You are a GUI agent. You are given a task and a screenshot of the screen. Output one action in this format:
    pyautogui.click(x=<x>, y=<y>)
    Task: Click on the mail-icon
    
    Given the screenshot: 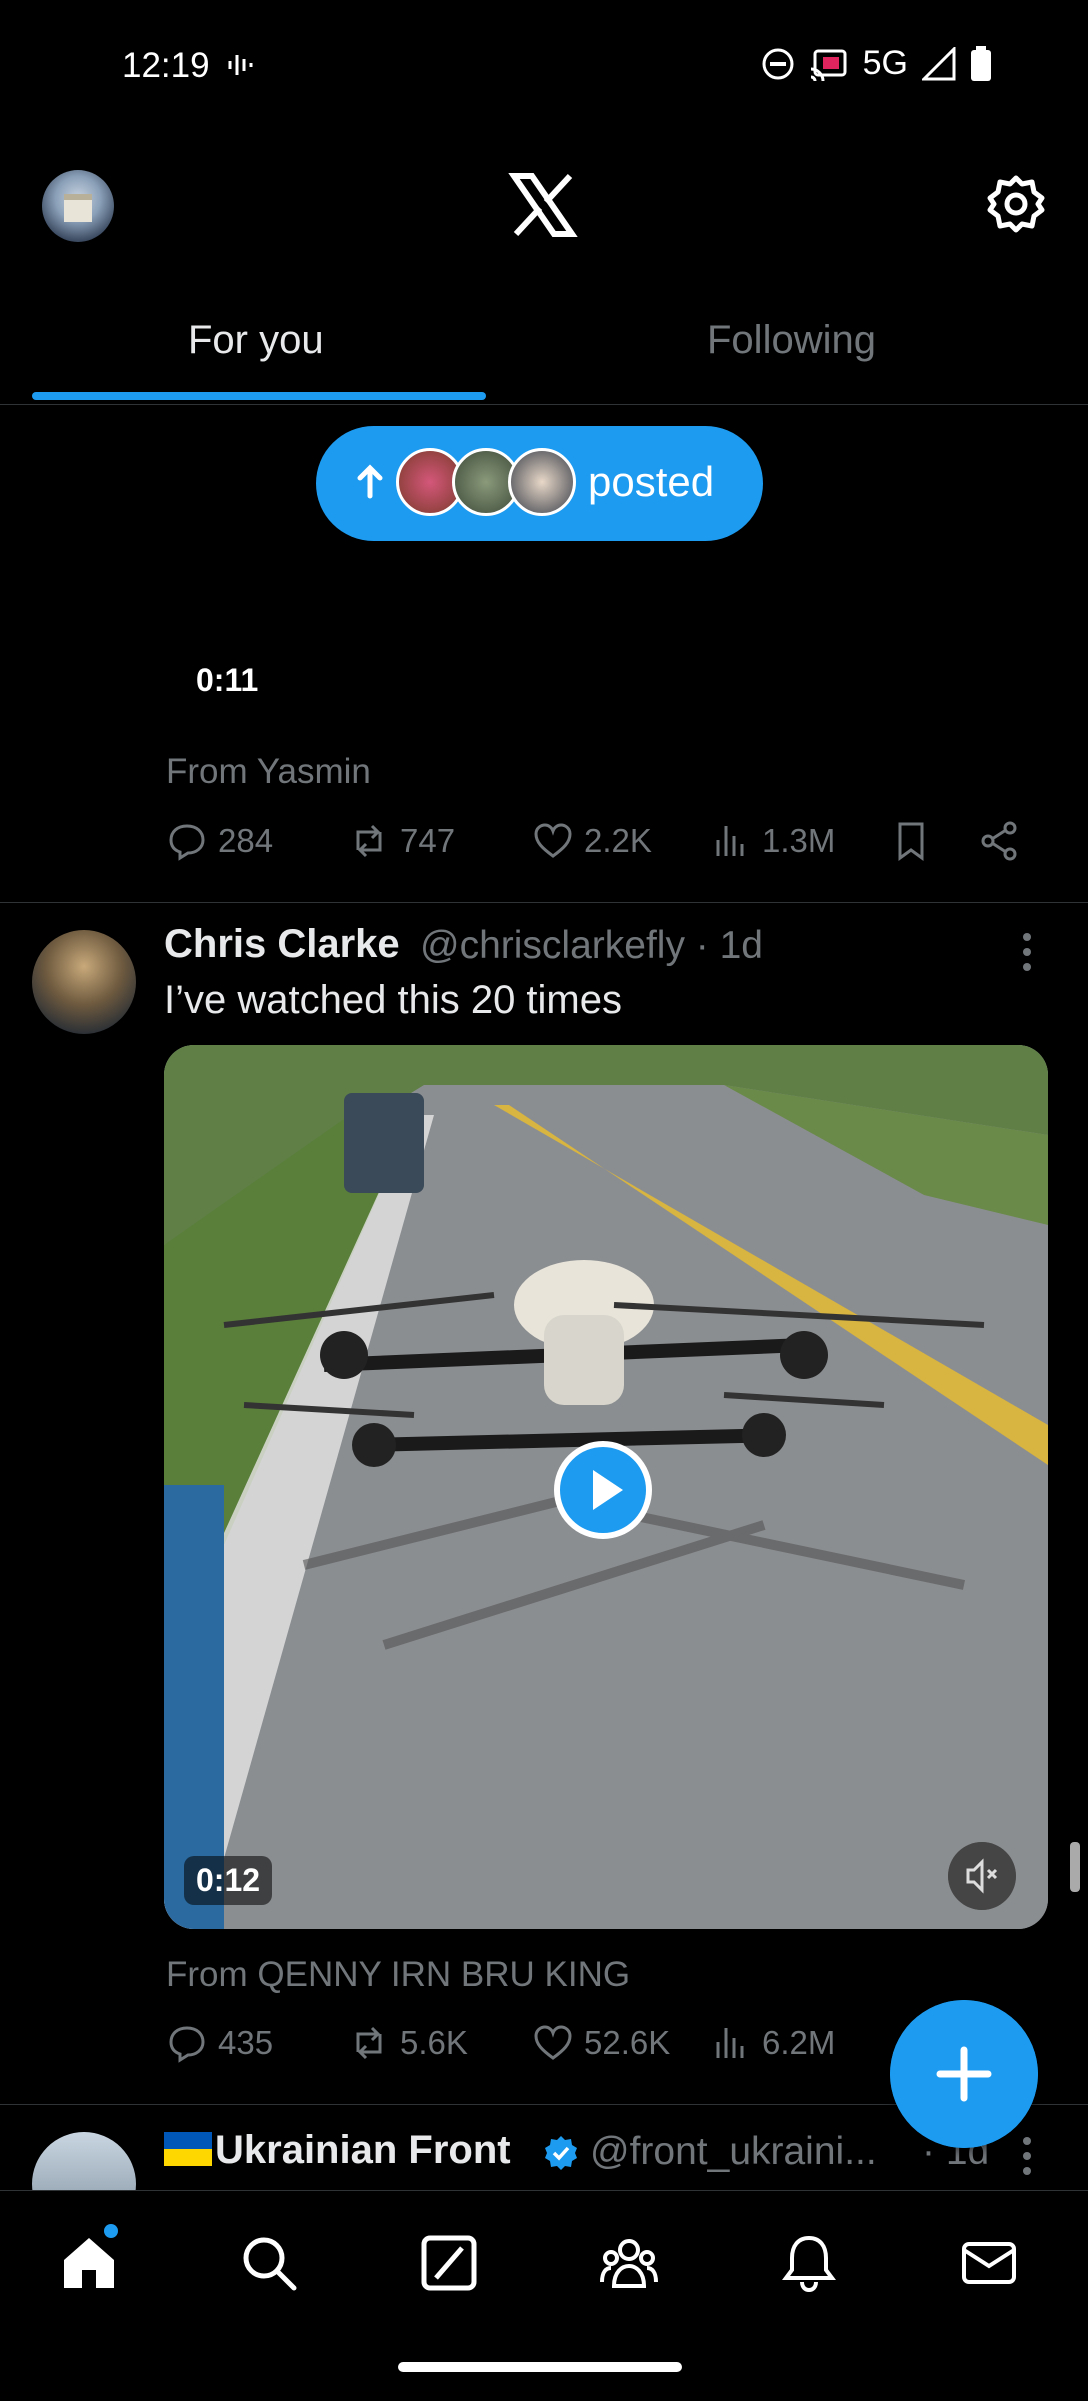 What is the action you would take?
    pyautogui.click(x=989, y=2263)
    